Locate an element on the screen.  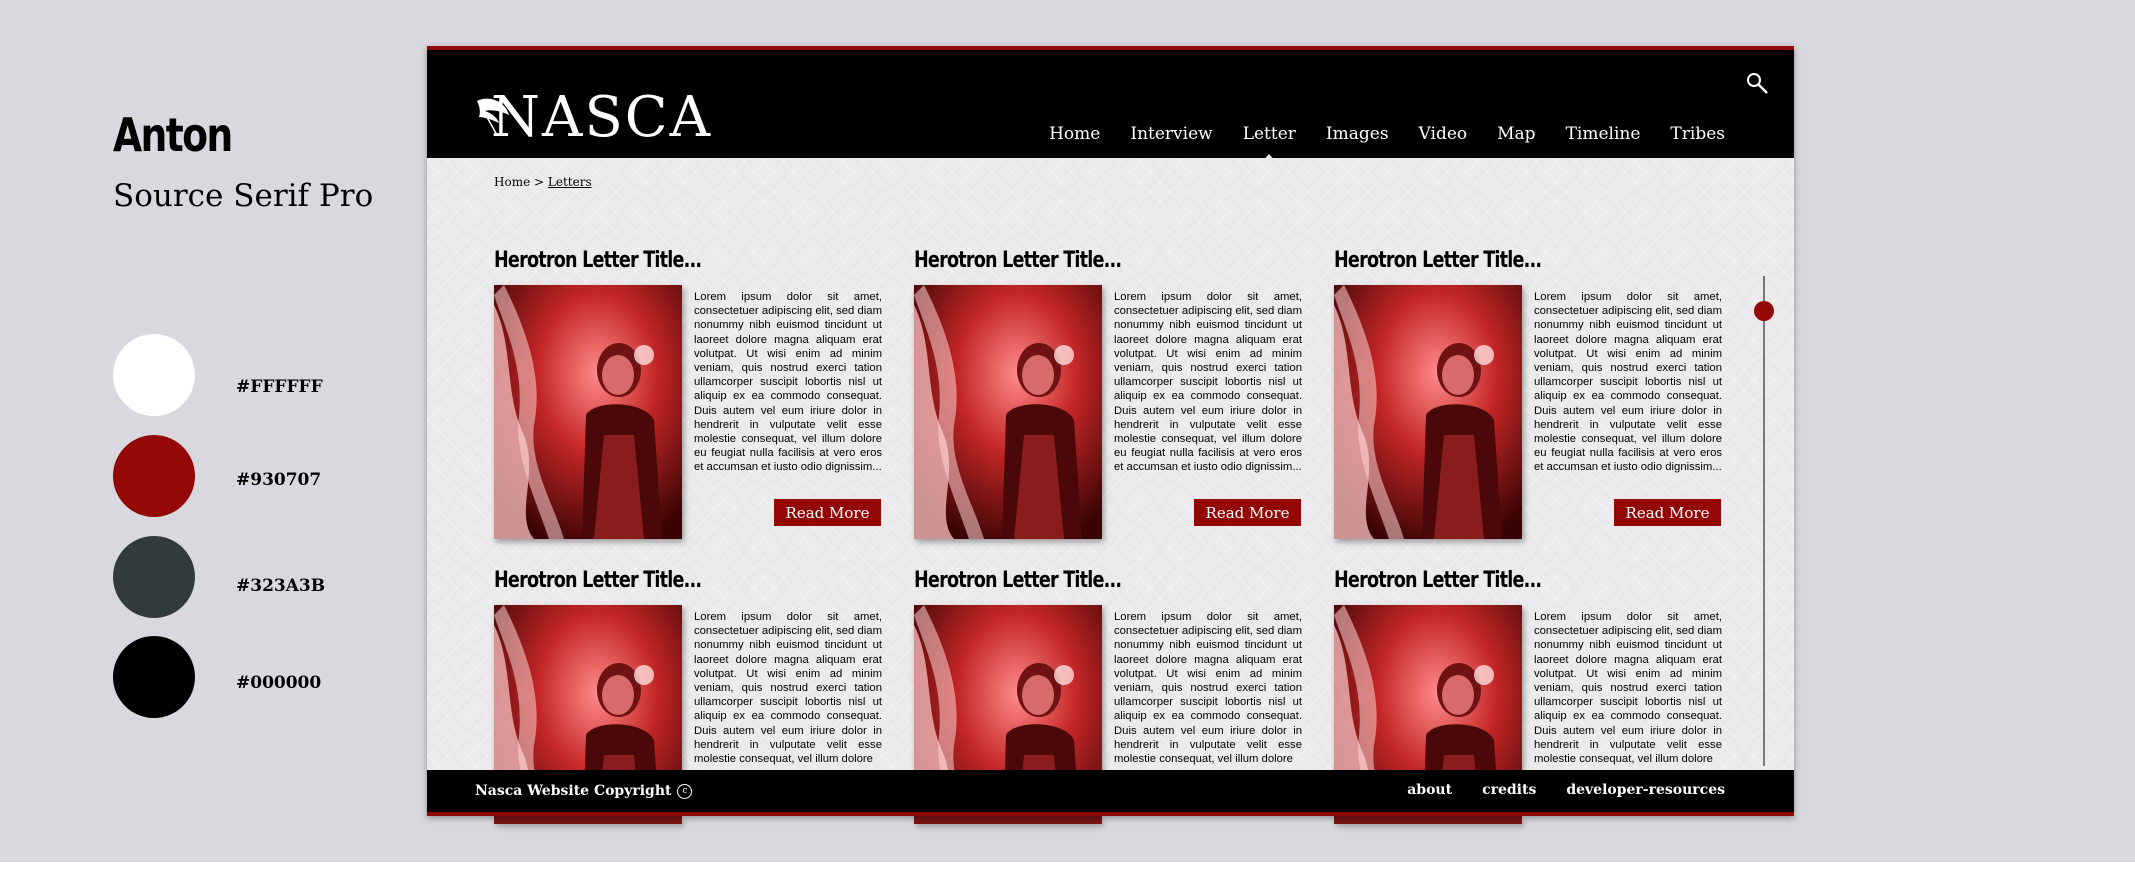
breadcrumb: Home > Letters is located at coordinates (543, 182).